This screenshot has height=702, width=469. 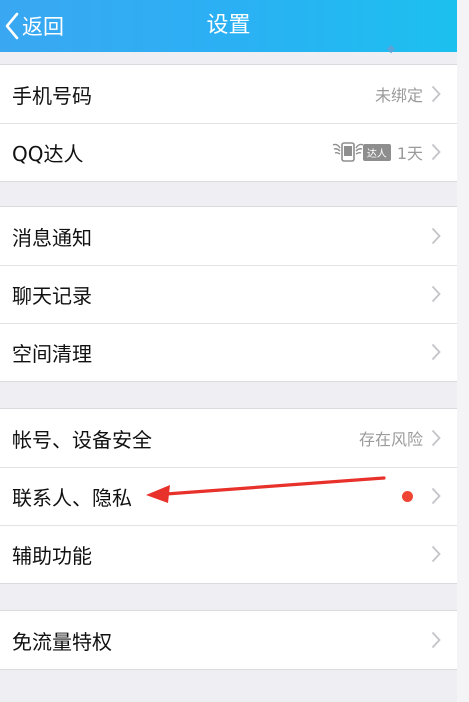 I want to click on row-contacts-privacy: 联系人、隐私, so click(x=228, y=496).